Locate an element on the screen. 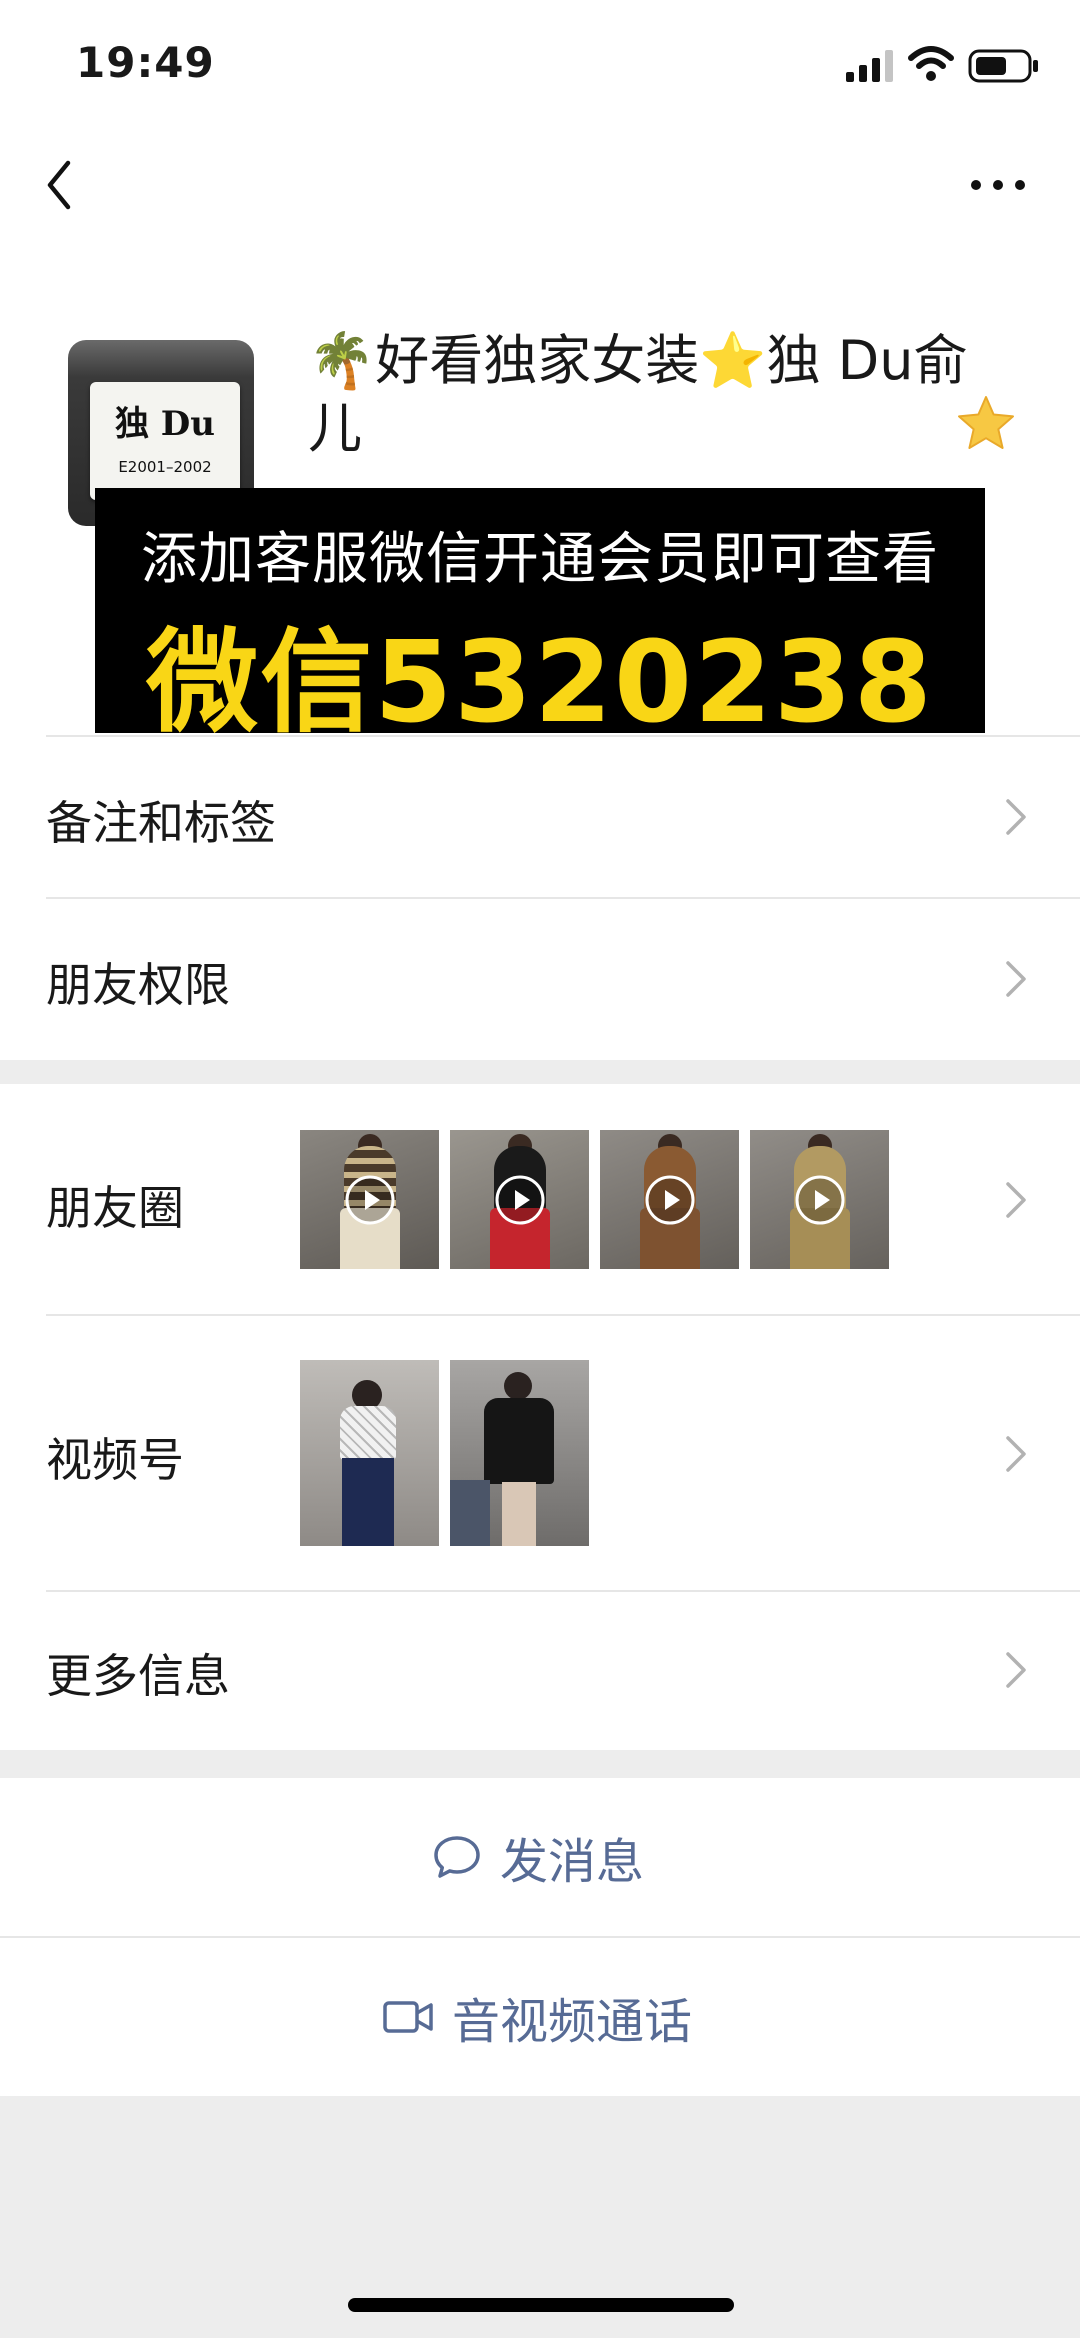  row-friend-permissions: 朋友权限 is located at coordinates (540, 979).